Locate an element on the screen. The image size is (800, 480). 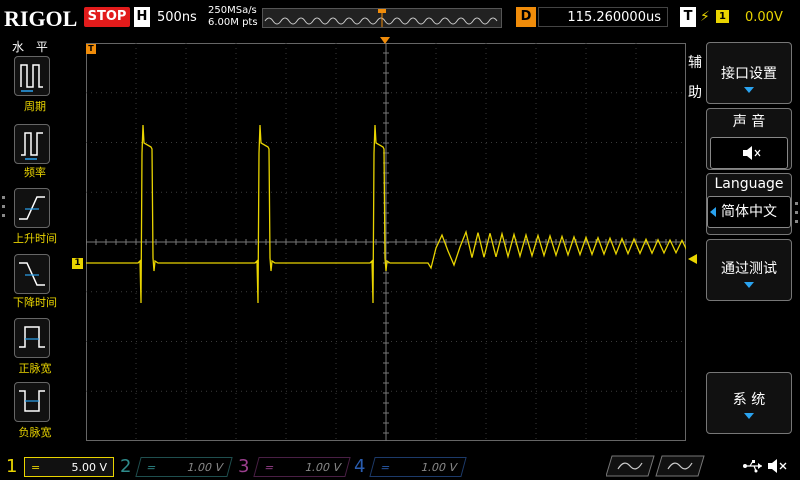
sound-title: 声 音 is located at coordinates (749, 122).